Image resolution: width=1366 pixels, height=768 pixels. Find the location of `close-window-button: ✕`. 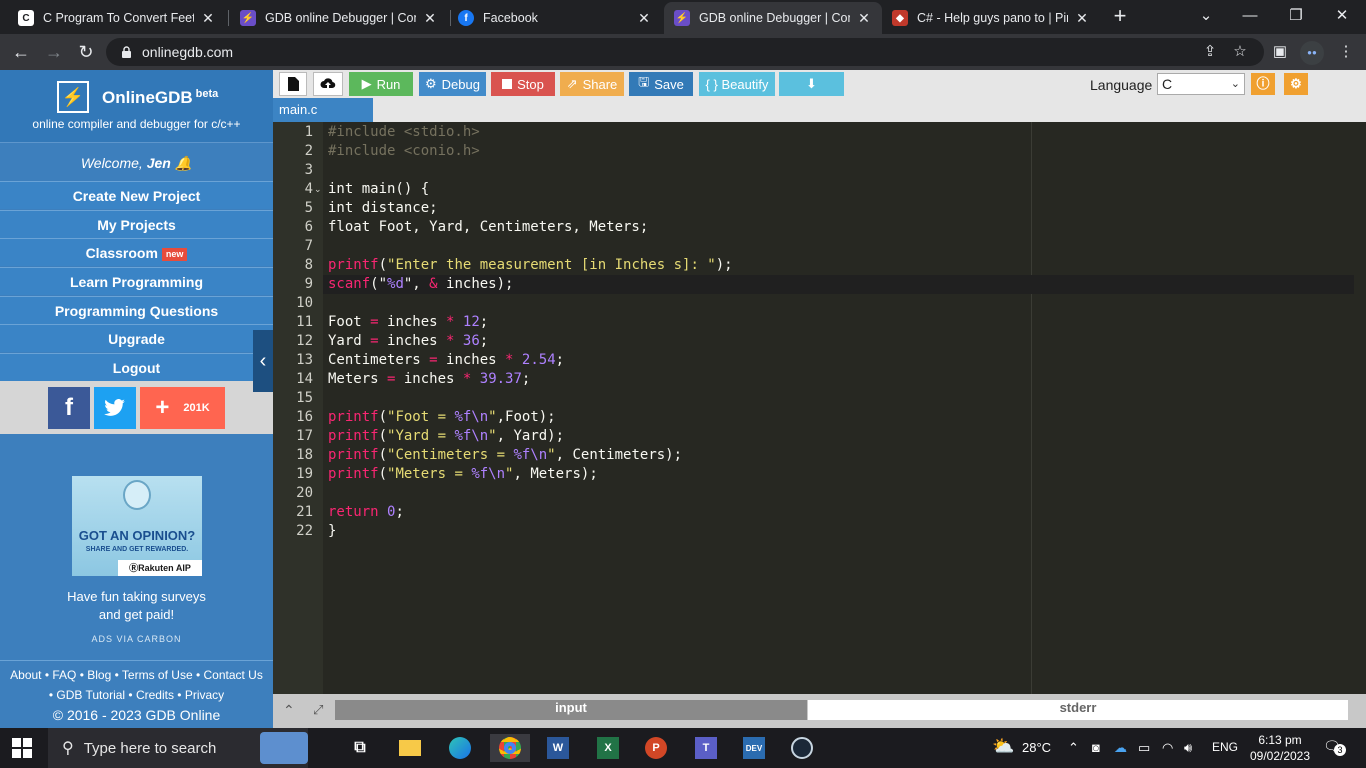

close-window-button: ✕ is located at coordinates (1342, 16).